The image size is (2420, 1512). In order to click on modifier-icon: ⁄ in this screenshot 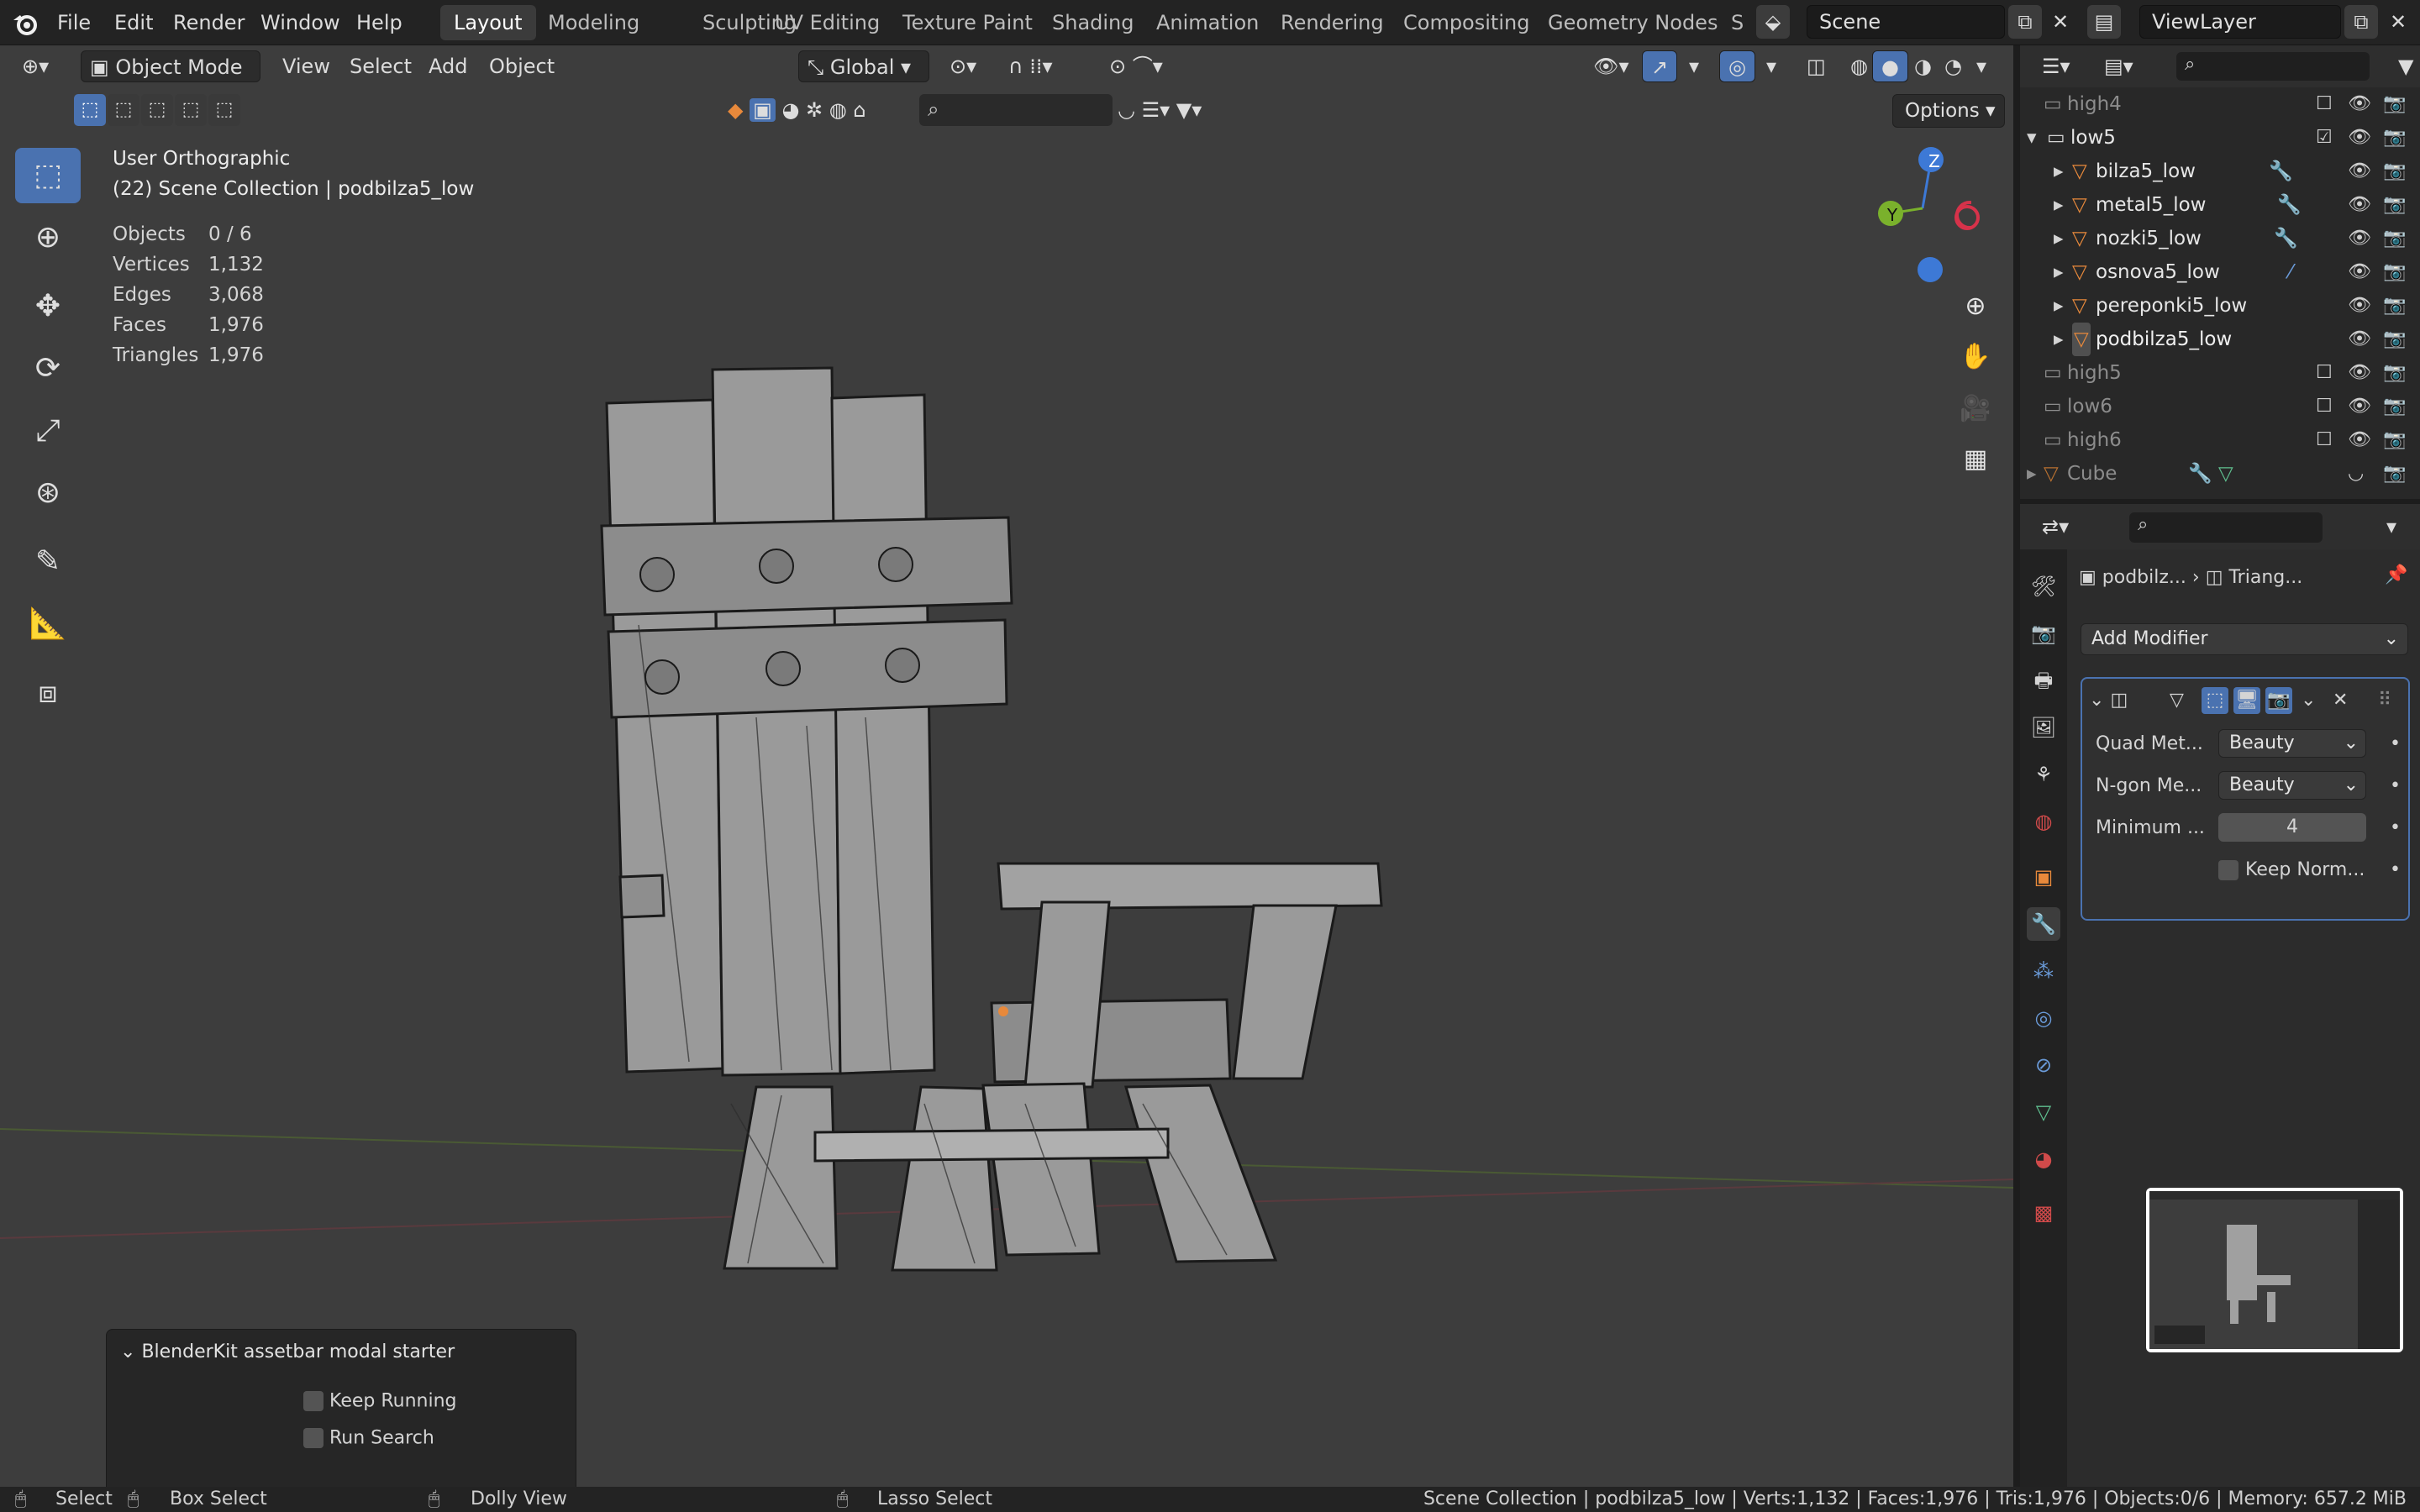, I will do `click(2290, 272)`.